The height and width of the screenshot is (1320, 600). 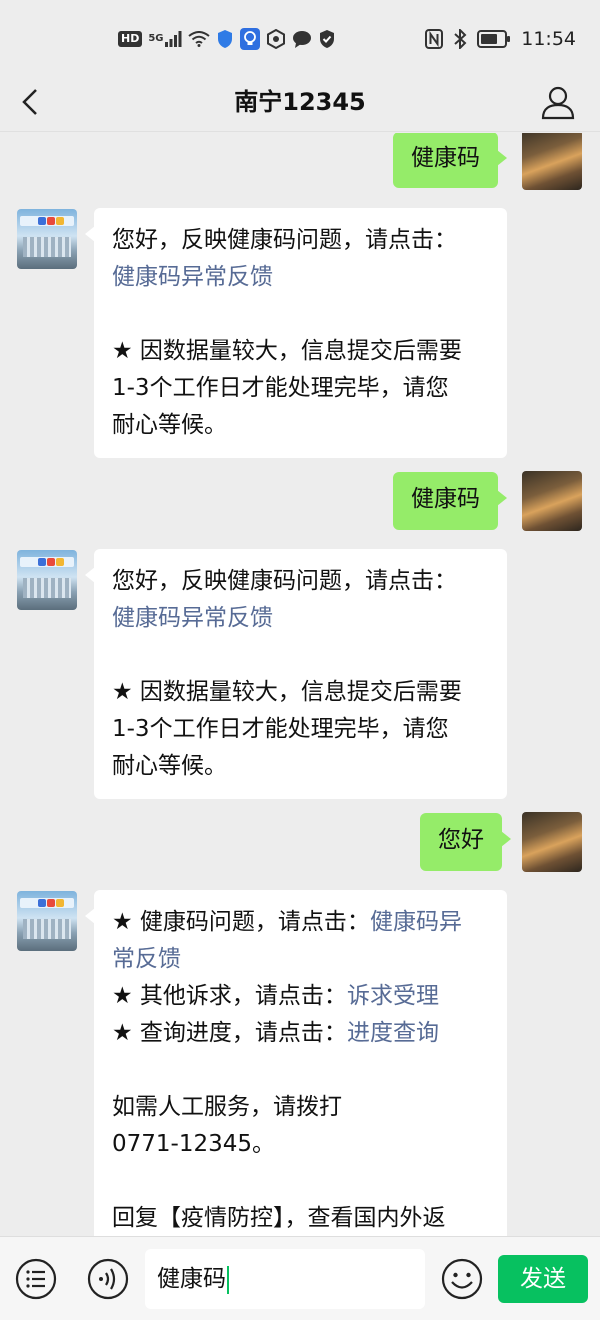 I want to click on chat-icon, so click(x=302, y=39).